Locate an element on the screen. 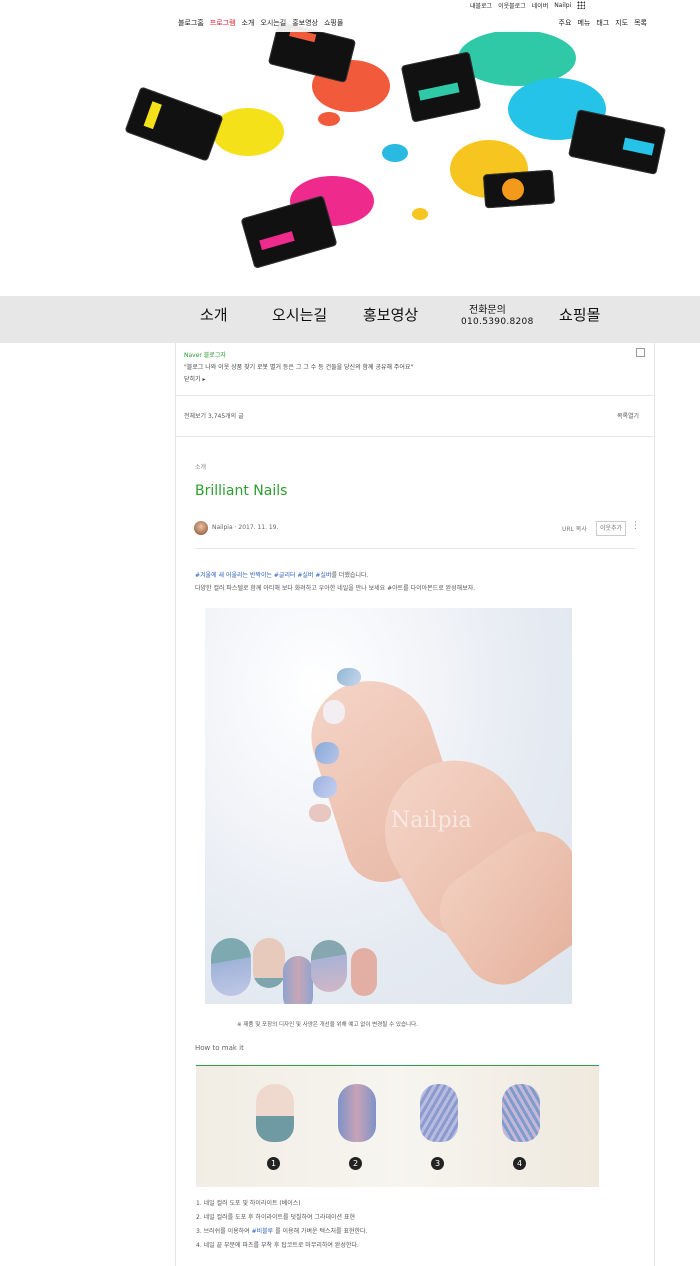  nav-item-intro: 소개 is located at coordinates (248, 23).